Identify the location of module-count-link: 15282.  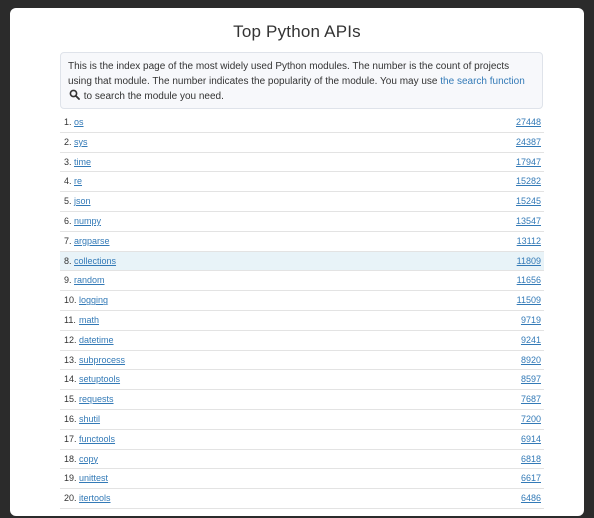
(528, 181).